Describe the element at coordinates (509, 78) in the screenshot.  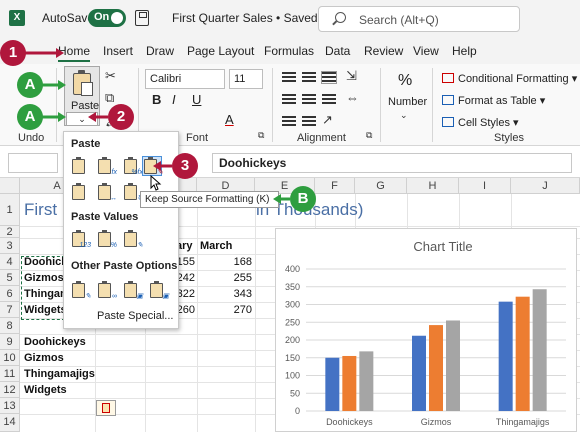
I see `conditional-formatting-button: Conditional Formatting ▾` at that location.